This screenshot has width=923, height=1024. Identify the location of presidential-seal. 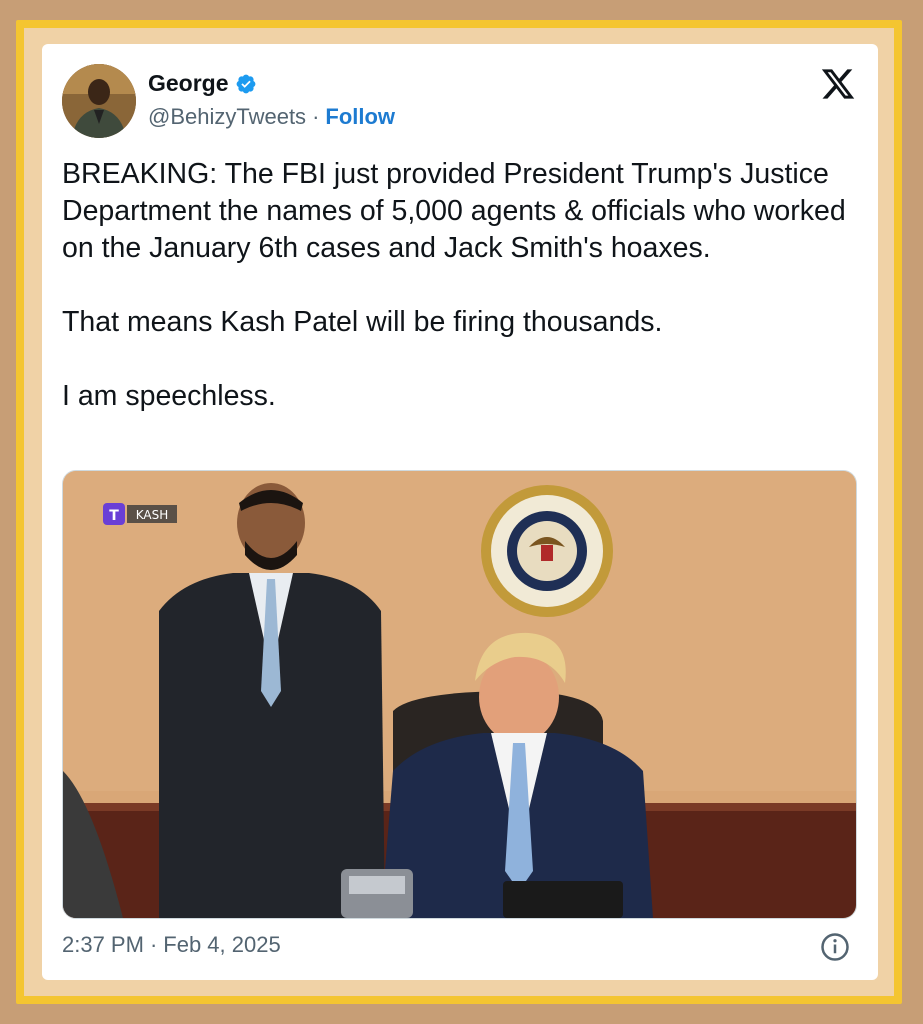
(547, 551).